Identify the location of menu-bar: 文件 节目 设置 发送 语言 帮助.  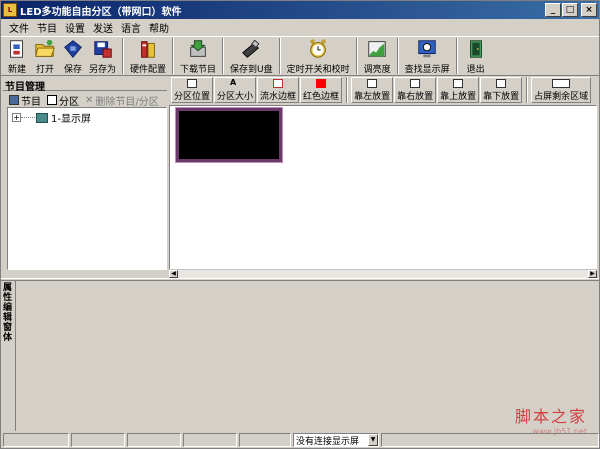
(300, 27).